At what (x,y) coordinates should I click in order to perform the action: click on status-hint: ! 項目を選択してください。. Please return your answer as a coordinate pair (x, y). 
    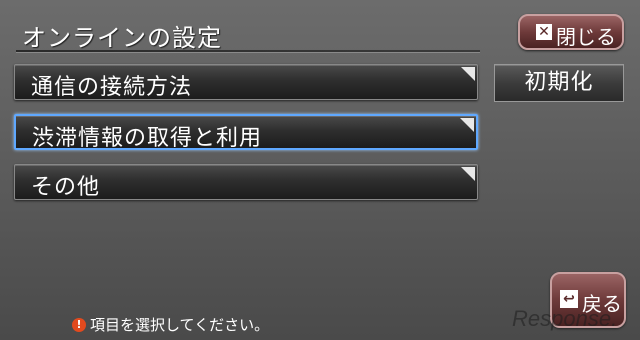
    Looking at the image, I should click on (170, 324).